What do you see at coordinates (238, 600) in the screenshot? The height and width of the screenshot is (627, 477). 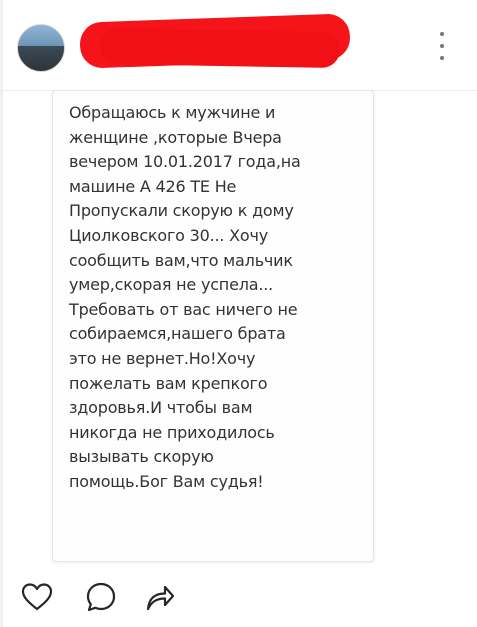 I see `post-actions` at bounding box center [238, 600].